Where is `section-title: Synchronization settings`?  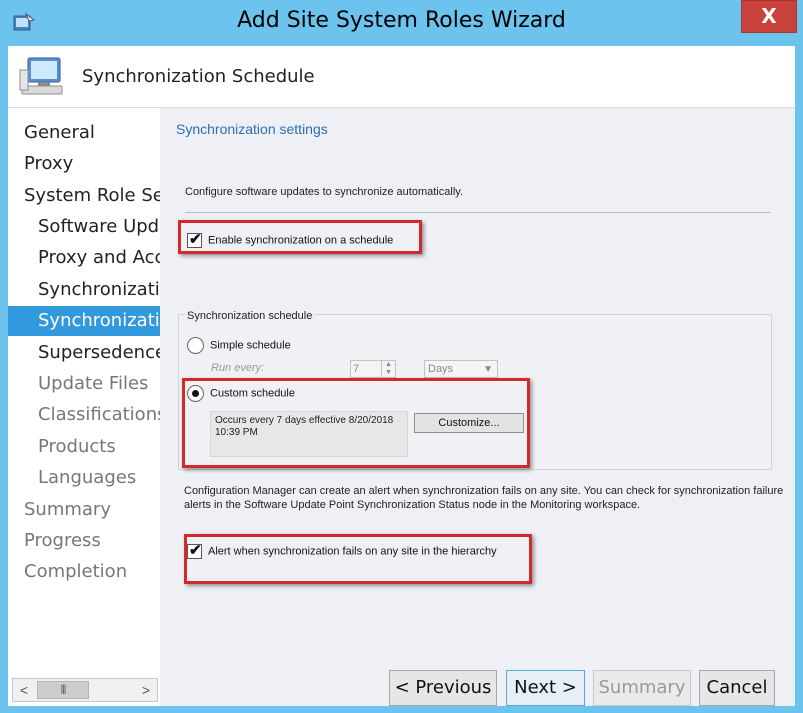 section-title: Synchronization settings is located at coordinates (252, 129).